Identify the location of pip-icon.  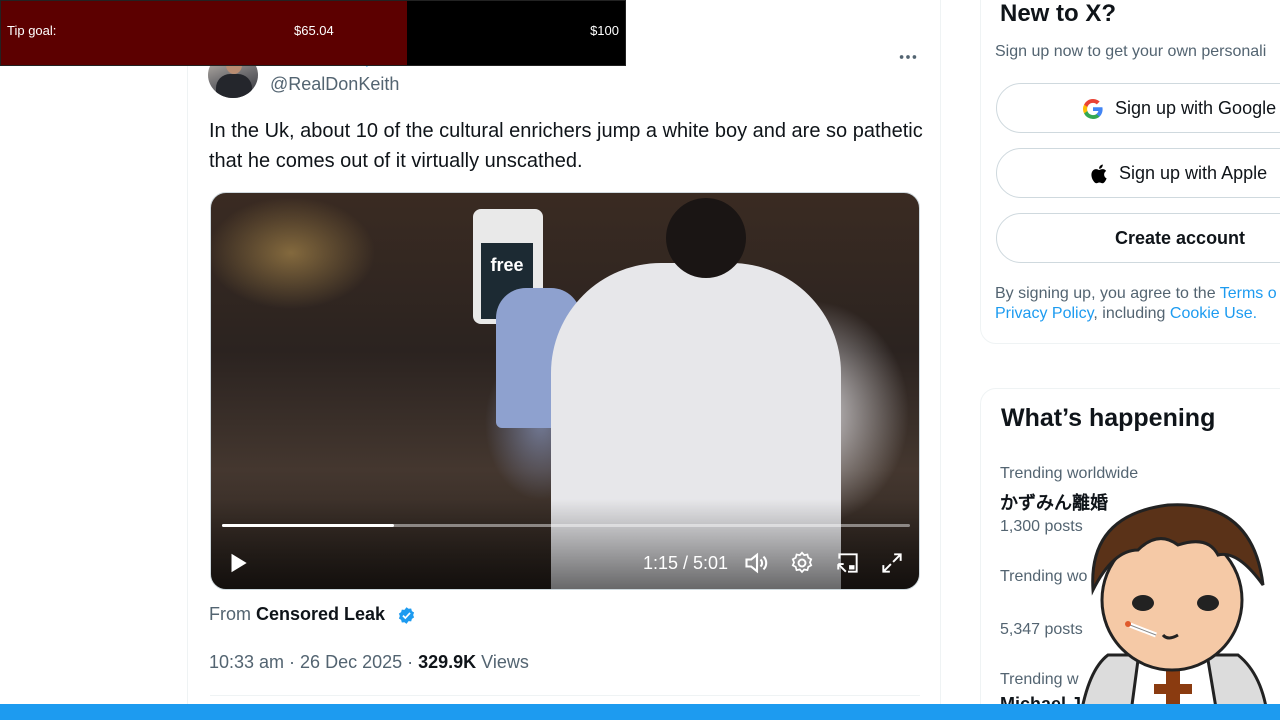
(848, 563).